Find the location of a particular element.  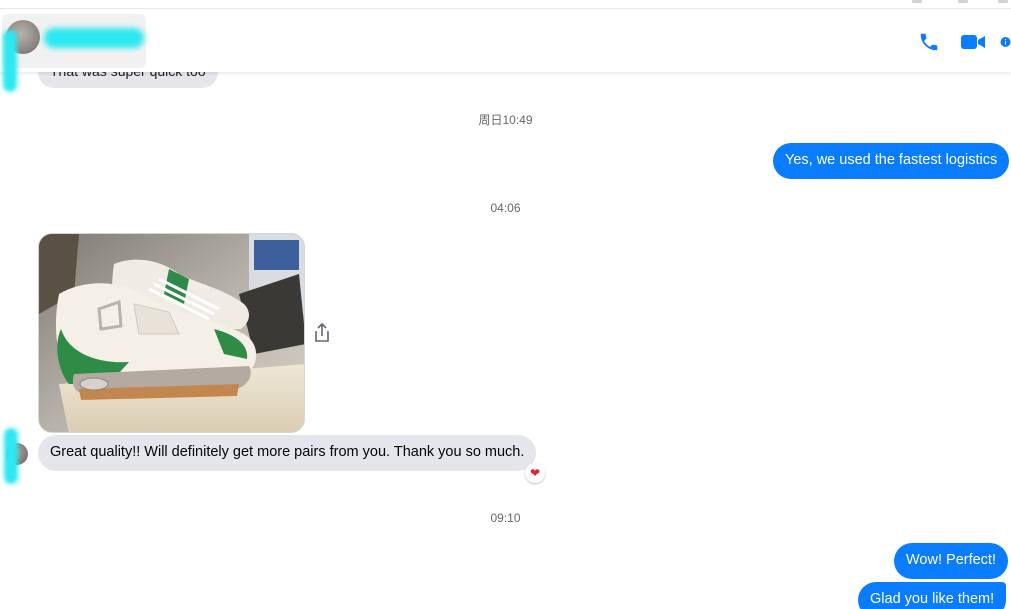

message-text: Glad you like them! is located at coordinates (932, 599).